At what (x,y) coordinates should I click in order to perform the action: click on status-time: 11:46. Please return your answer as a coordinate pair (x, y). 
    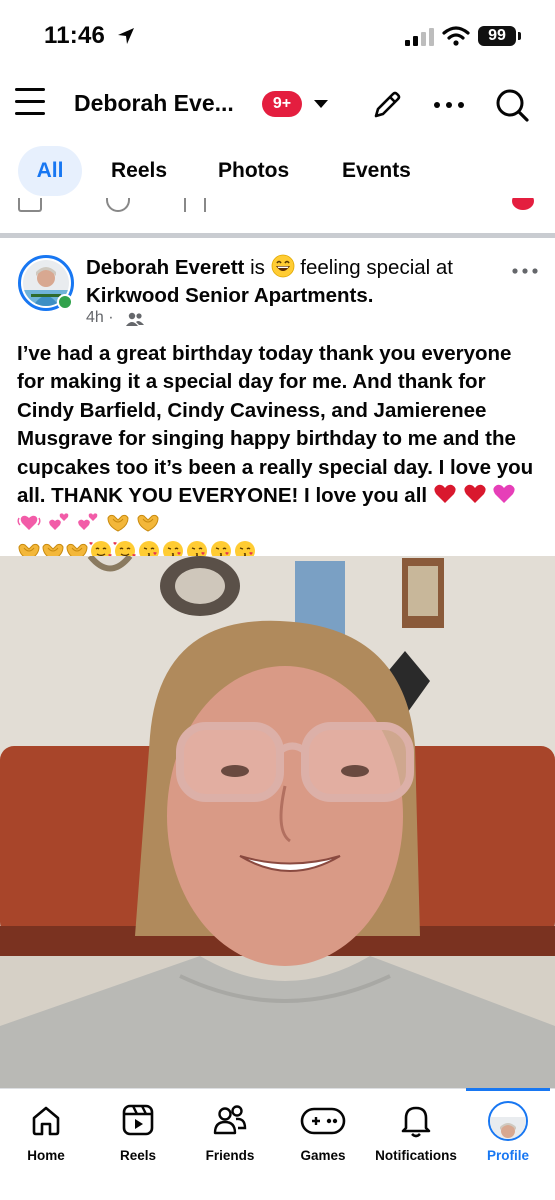
    Looking at the image, I should click on (75, 35).